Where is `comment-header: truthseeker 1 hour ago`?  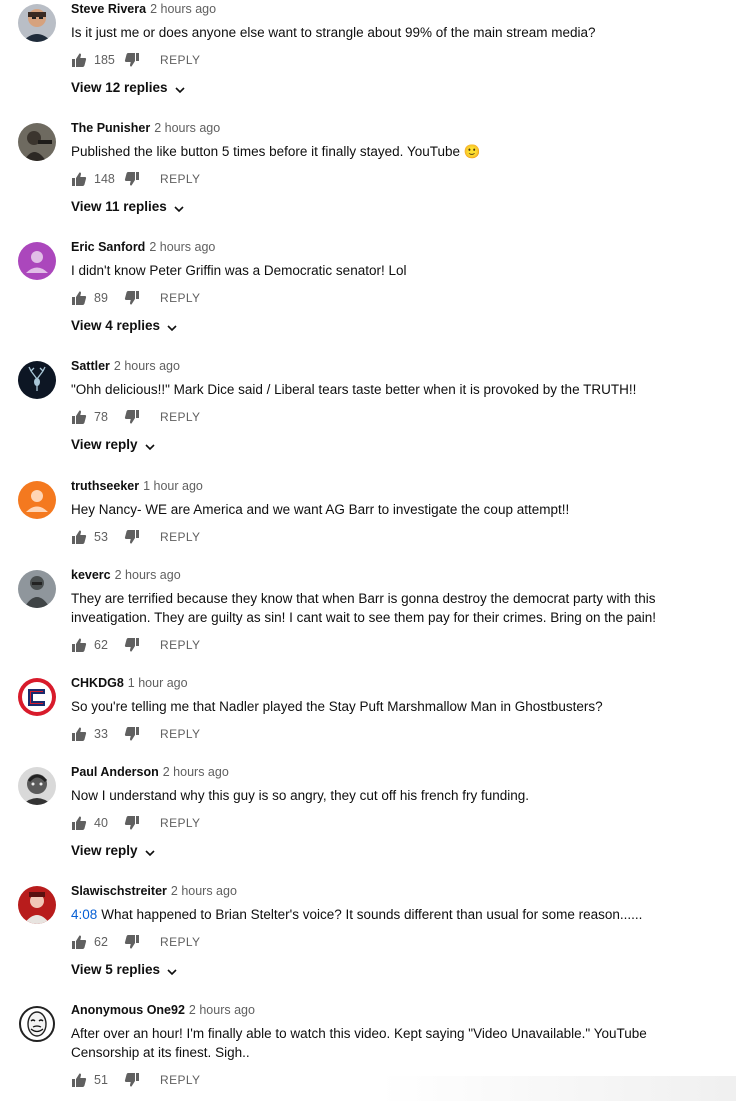 comment-header: truthseeker 1 hour ago is located at coordinates (371, 486).